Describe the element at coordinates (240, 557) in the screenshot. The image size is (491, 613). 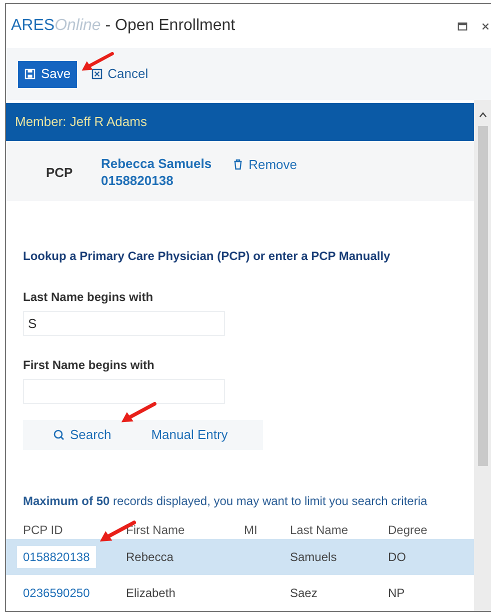
I see `table-row: 0158820138 Rebecca Samuels DO` at that location.